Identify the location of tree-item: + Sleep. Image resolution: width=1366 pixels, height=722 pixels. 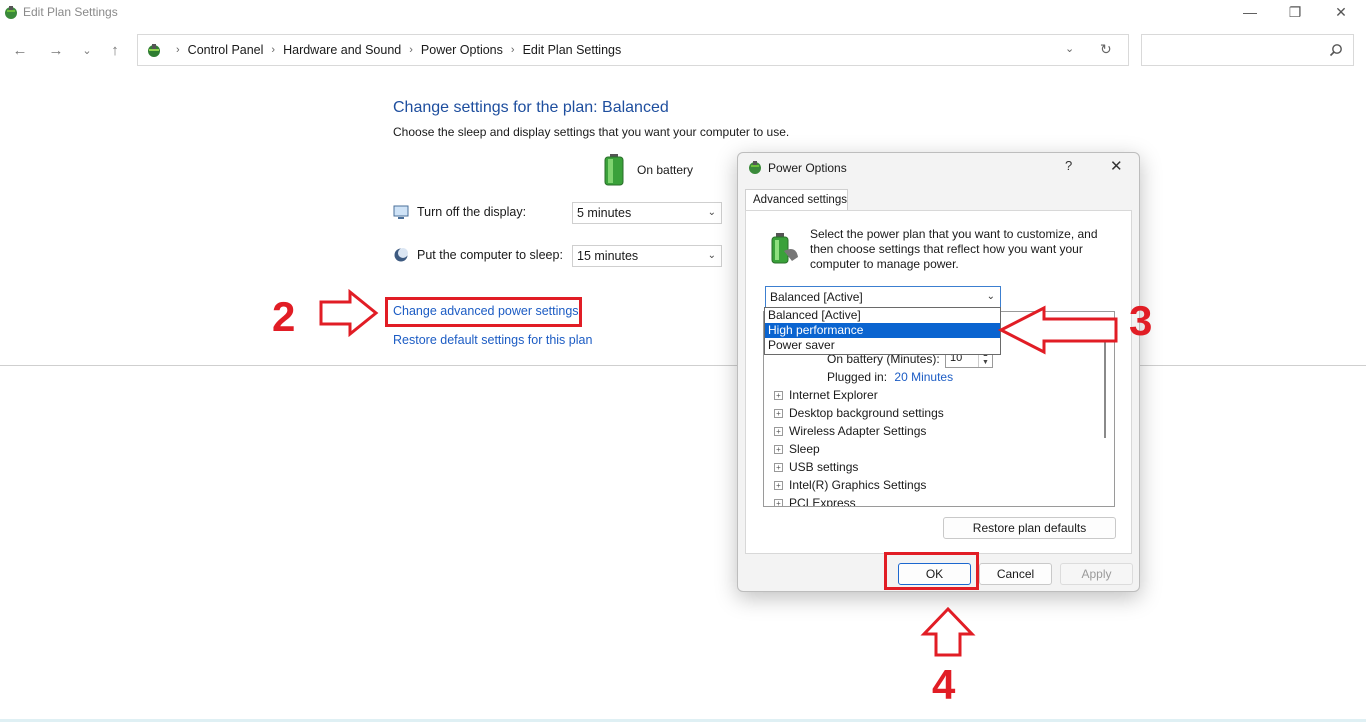
(797, 449).